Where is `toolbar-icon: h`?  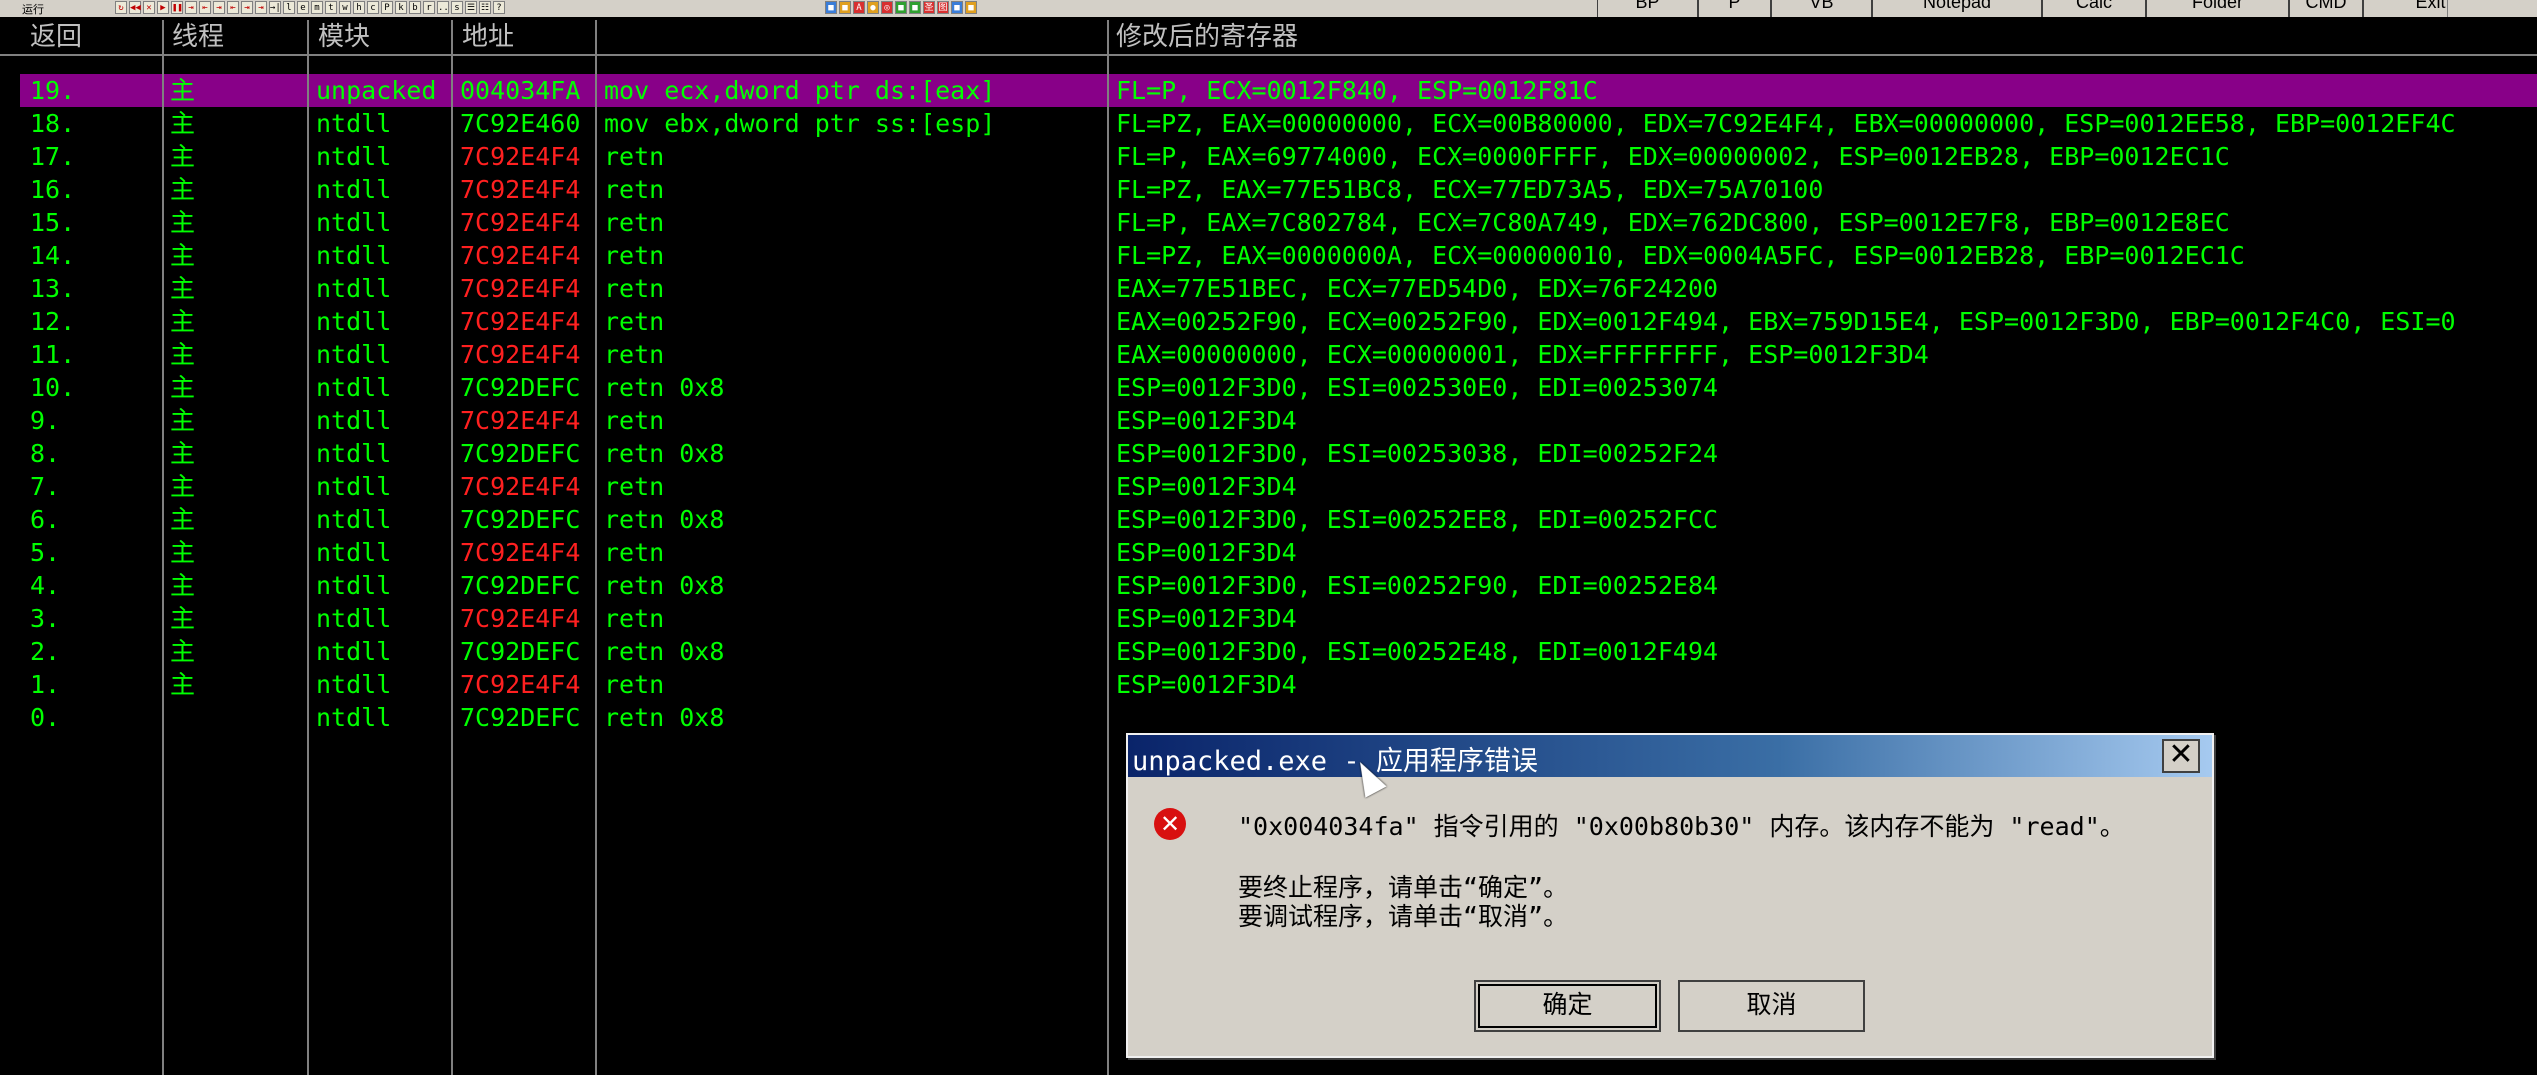
toolbar-icon: h is located at coordinates (359, 7).